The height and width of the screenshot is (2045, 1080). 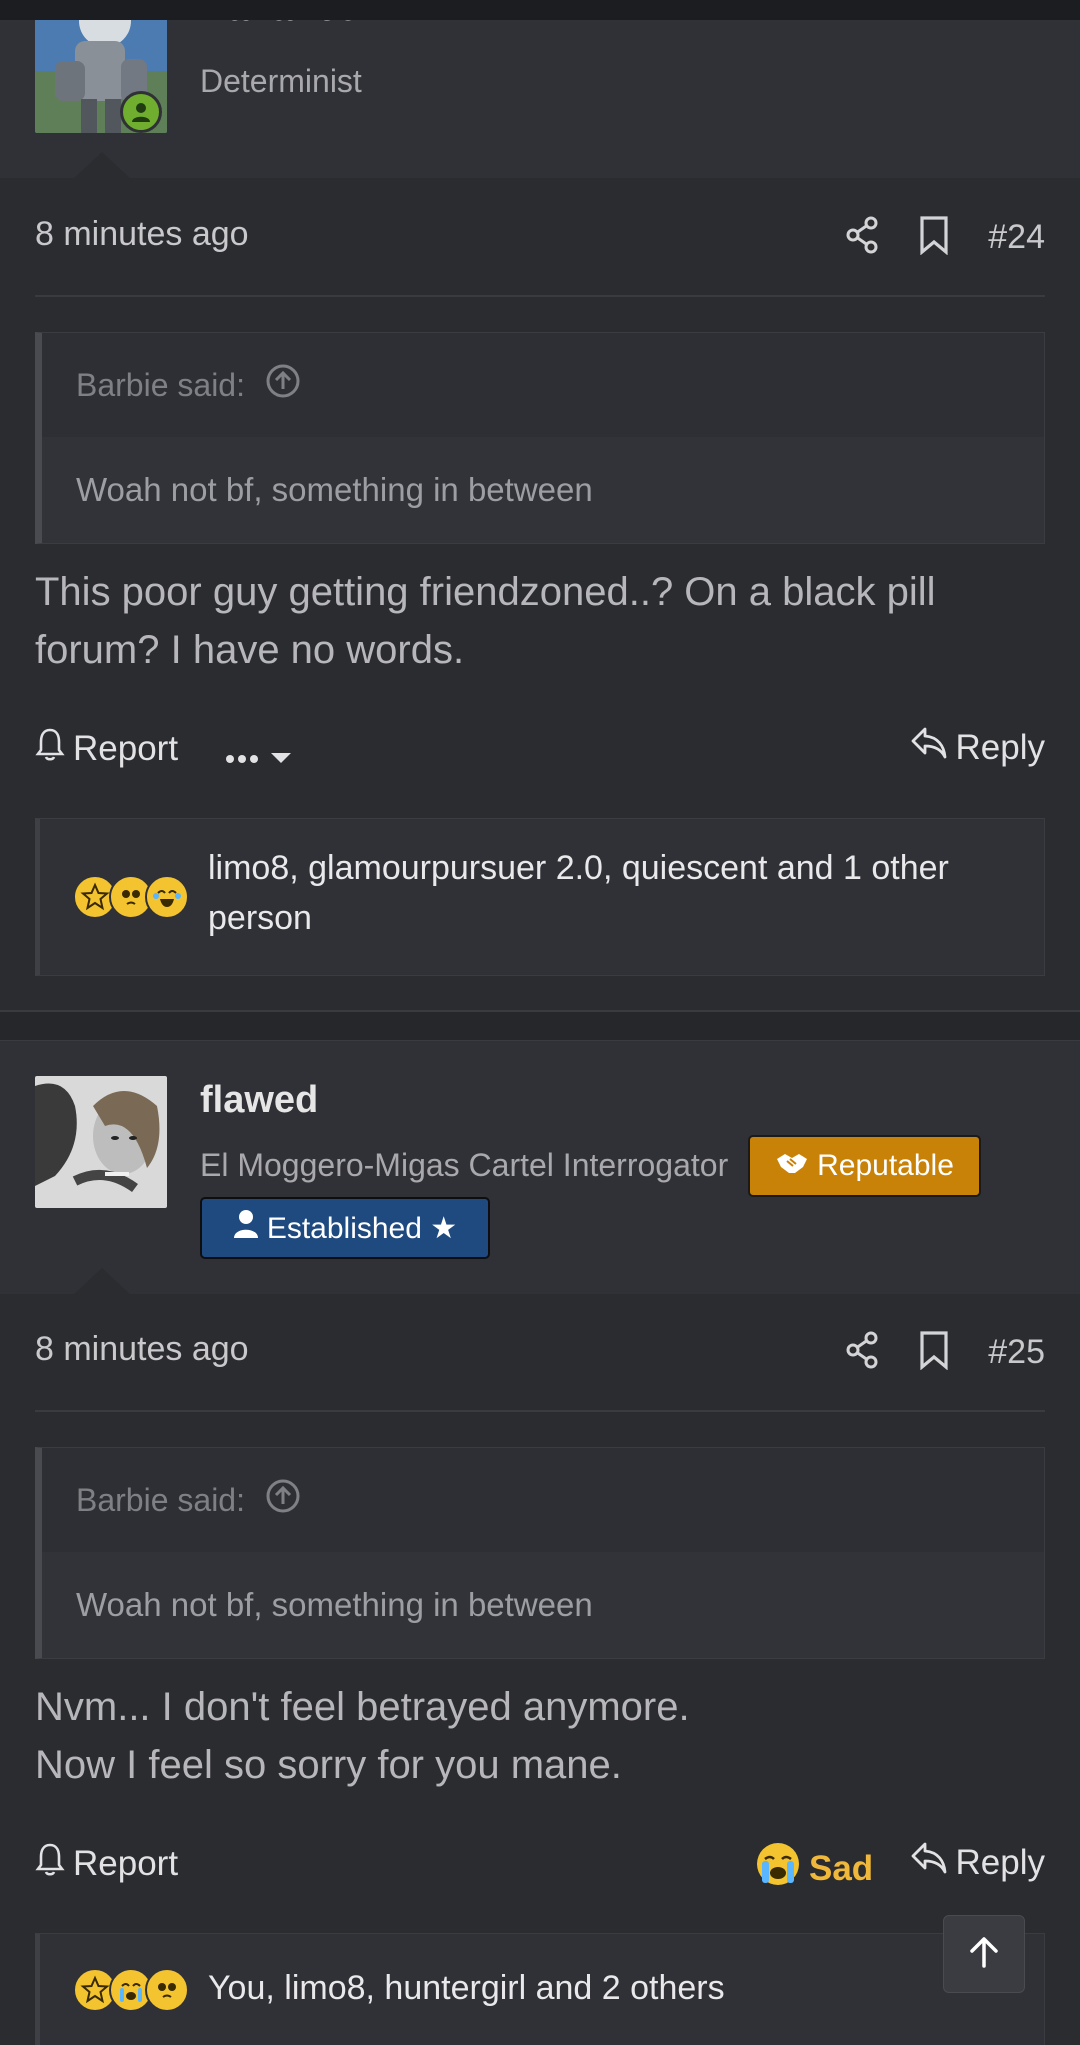 I want to click on chevron-down-icon, so click(x=281, y=754).